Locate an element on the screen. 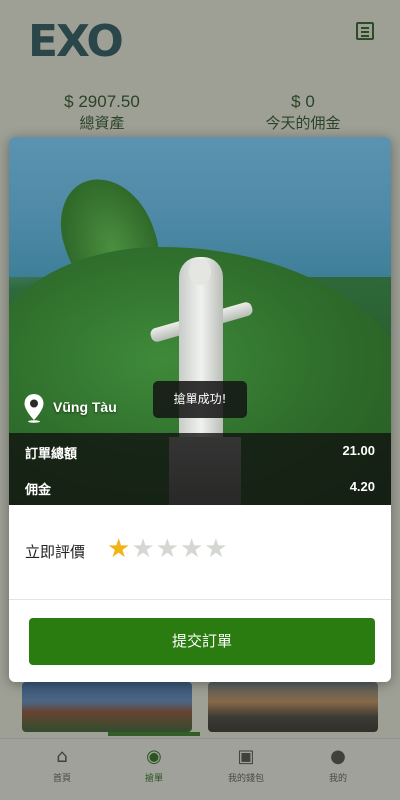  order-total-row: 訂單總額 21.00 is located at coordinates (200, 451).